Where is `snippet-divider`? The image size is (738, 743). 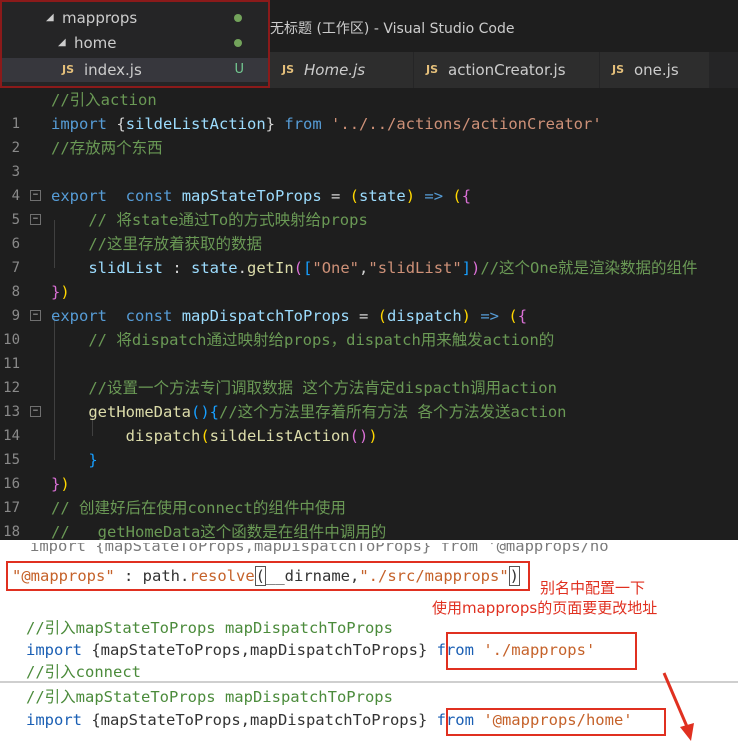 snippet-divider is located at coordinates (369, 682).